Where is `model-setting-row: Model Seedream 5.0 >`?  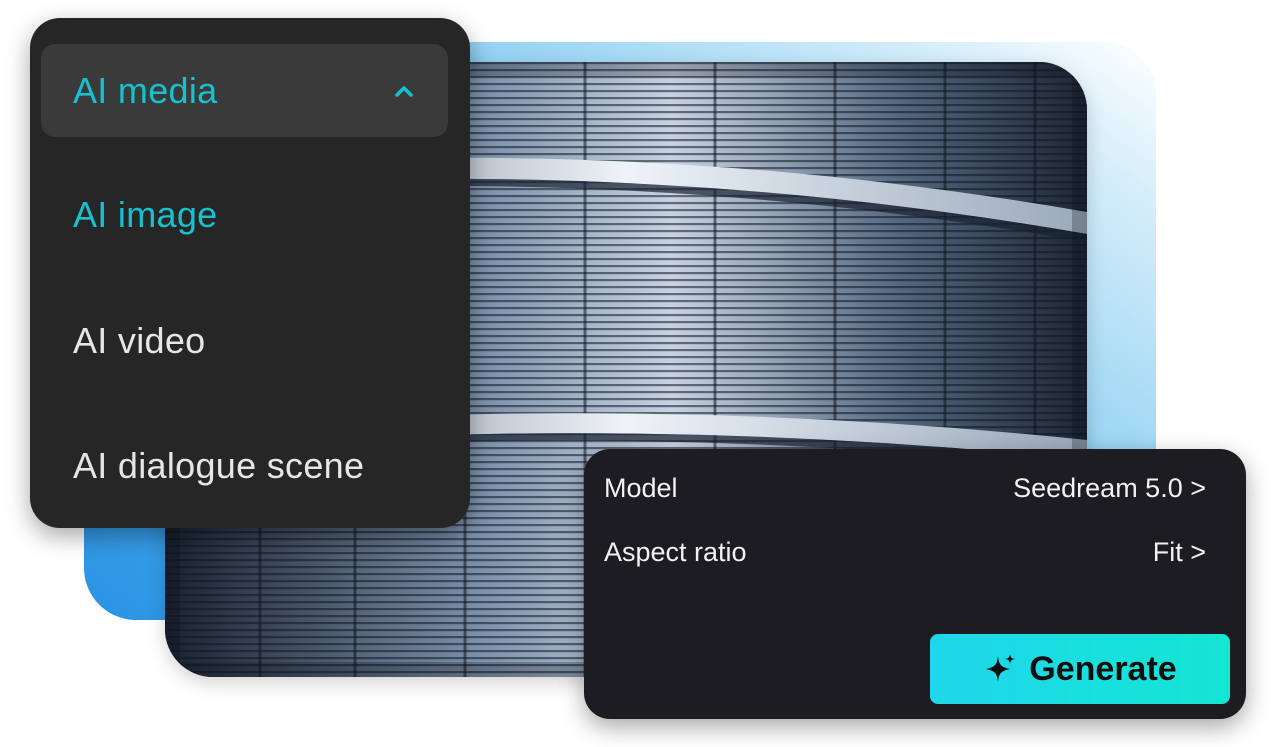
model-setting-row: Model Seedream 5.0 > is located at coordinates (905, 488).